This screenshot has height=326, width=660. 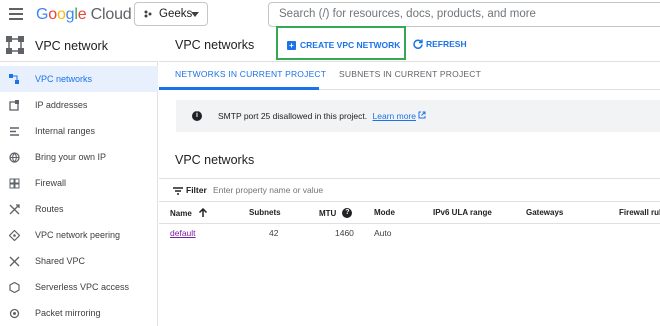 What do you see at coordinates (545, 212) in the screenshot?
I see `column-header-gateways: Gateways` at bounding box center [545, 212].